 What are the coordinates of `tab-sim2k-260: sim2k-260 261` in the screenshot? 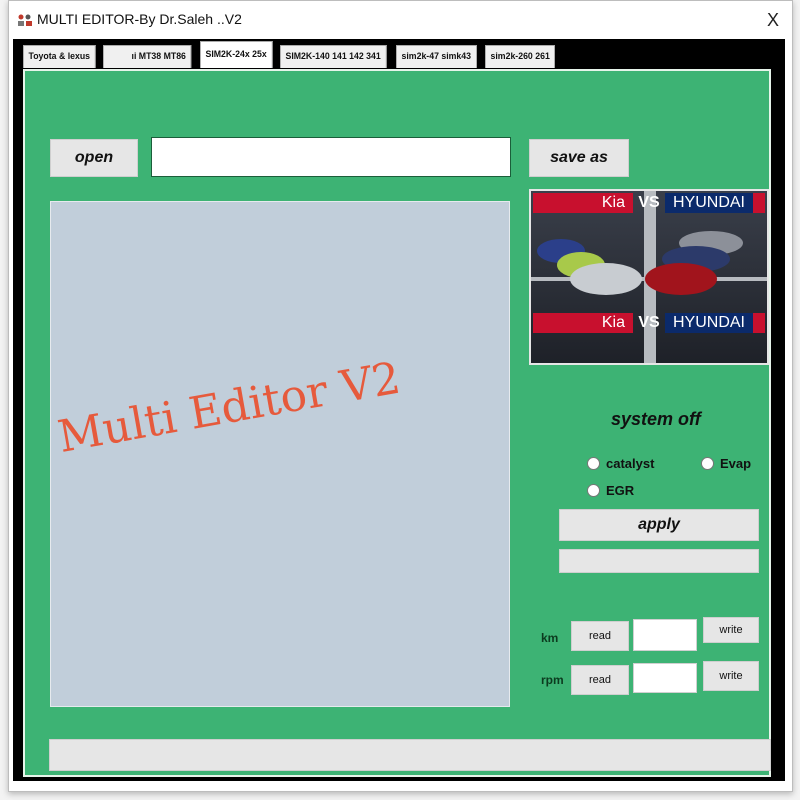 It's located at (519, 56).